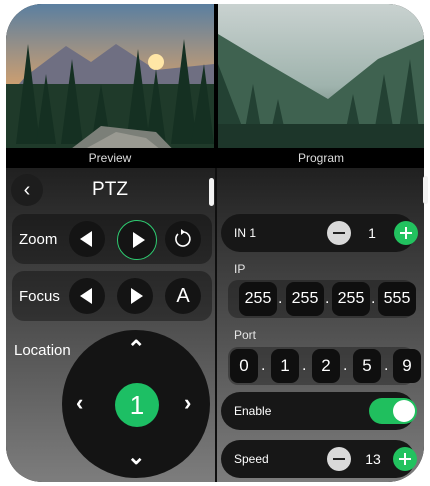 This screenshot has width=430, height=486. Describe the element at coordinates (321, 158) in the screenshot. I see `program-label: Program` at that location.